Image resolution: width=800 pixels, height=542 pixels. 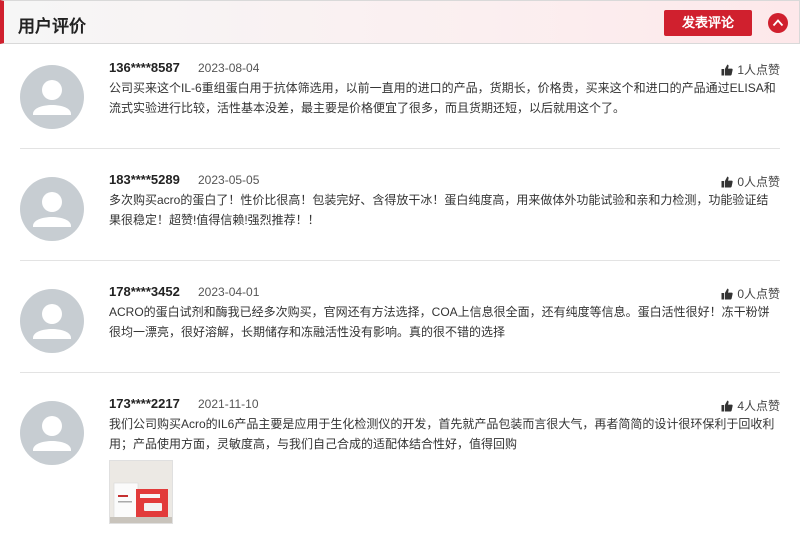 What do you see at coordinates (52, 26) in the screenshot?
I see `section-title: 用户评价` at bounding box center [52, 26].